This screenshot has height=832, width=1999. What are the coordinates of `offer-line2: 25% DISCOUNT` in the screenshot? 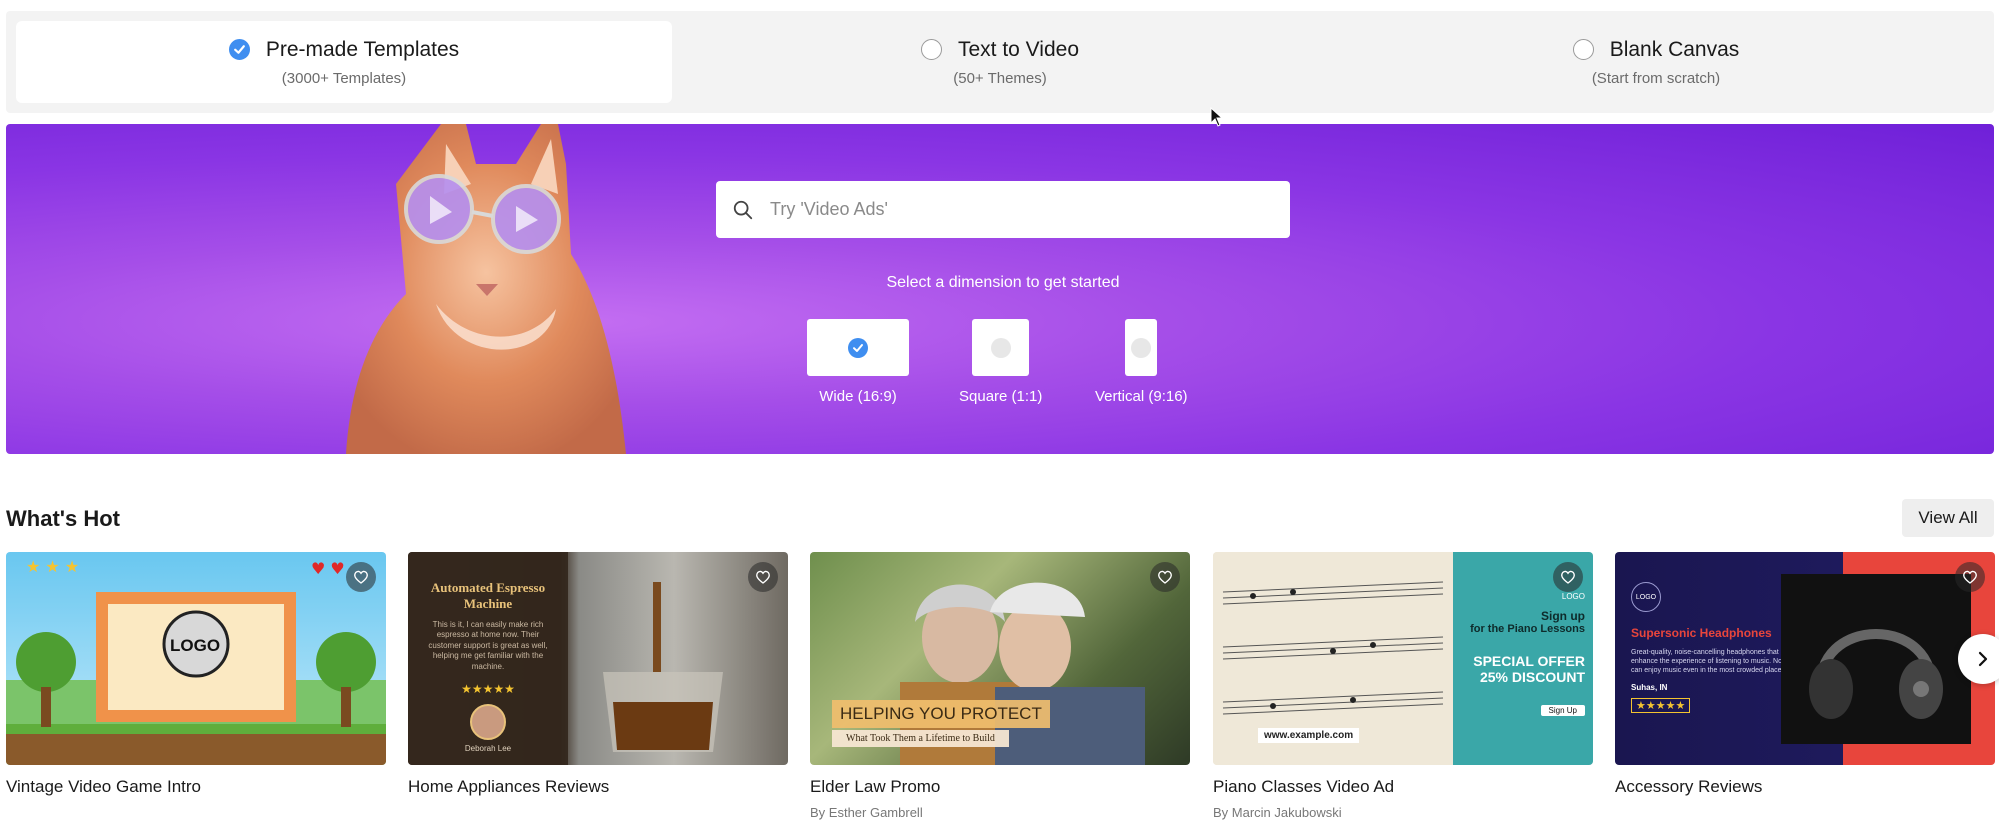 It's located at (1532, 677).